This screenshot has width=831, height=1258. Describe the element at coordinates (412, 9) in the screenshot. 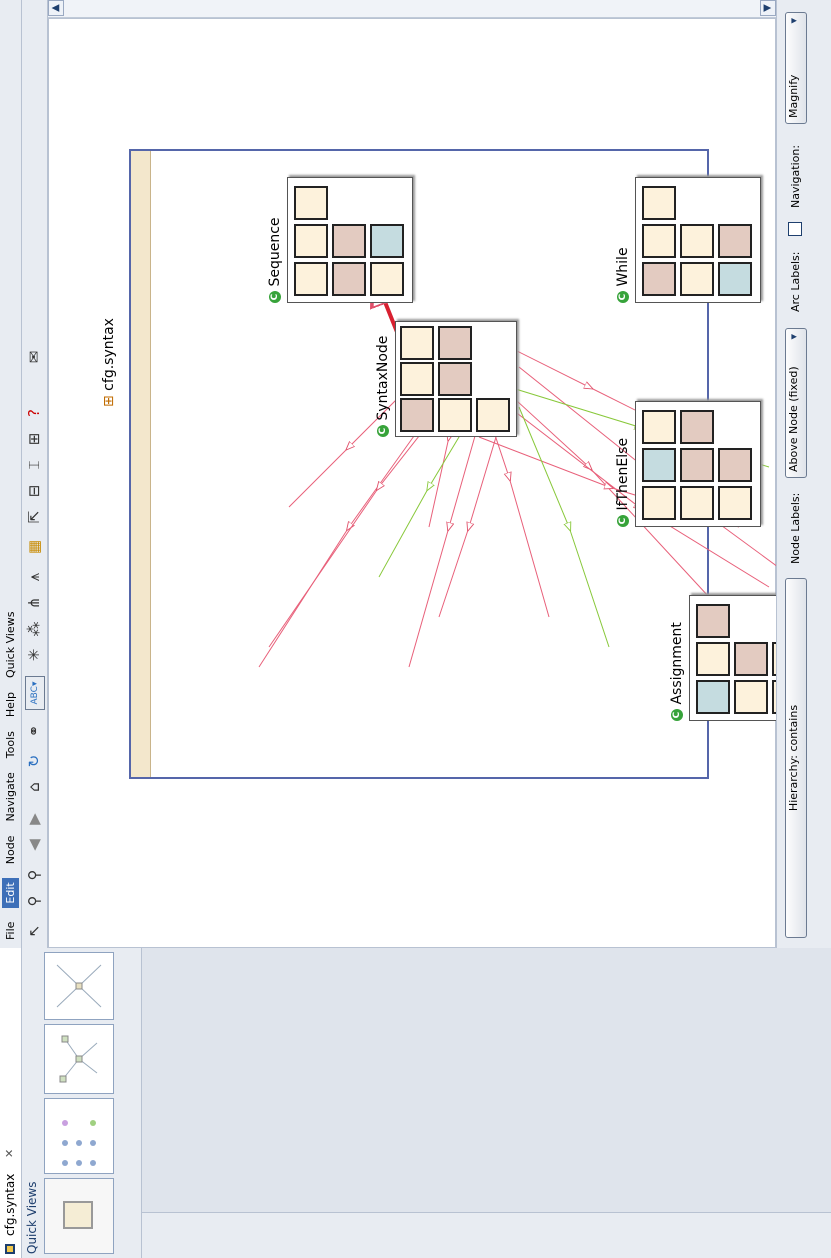

I see `canvas-vertical-scrollbar: ▲ ▼` at that location.